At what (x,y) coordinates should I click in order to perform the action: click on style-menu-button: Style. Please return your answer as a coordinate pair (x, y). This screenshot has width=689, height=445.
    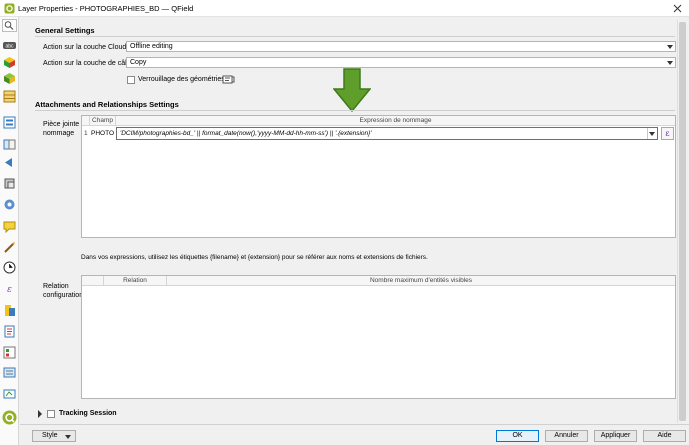
    Looking at the image, I should click on (54, 436).